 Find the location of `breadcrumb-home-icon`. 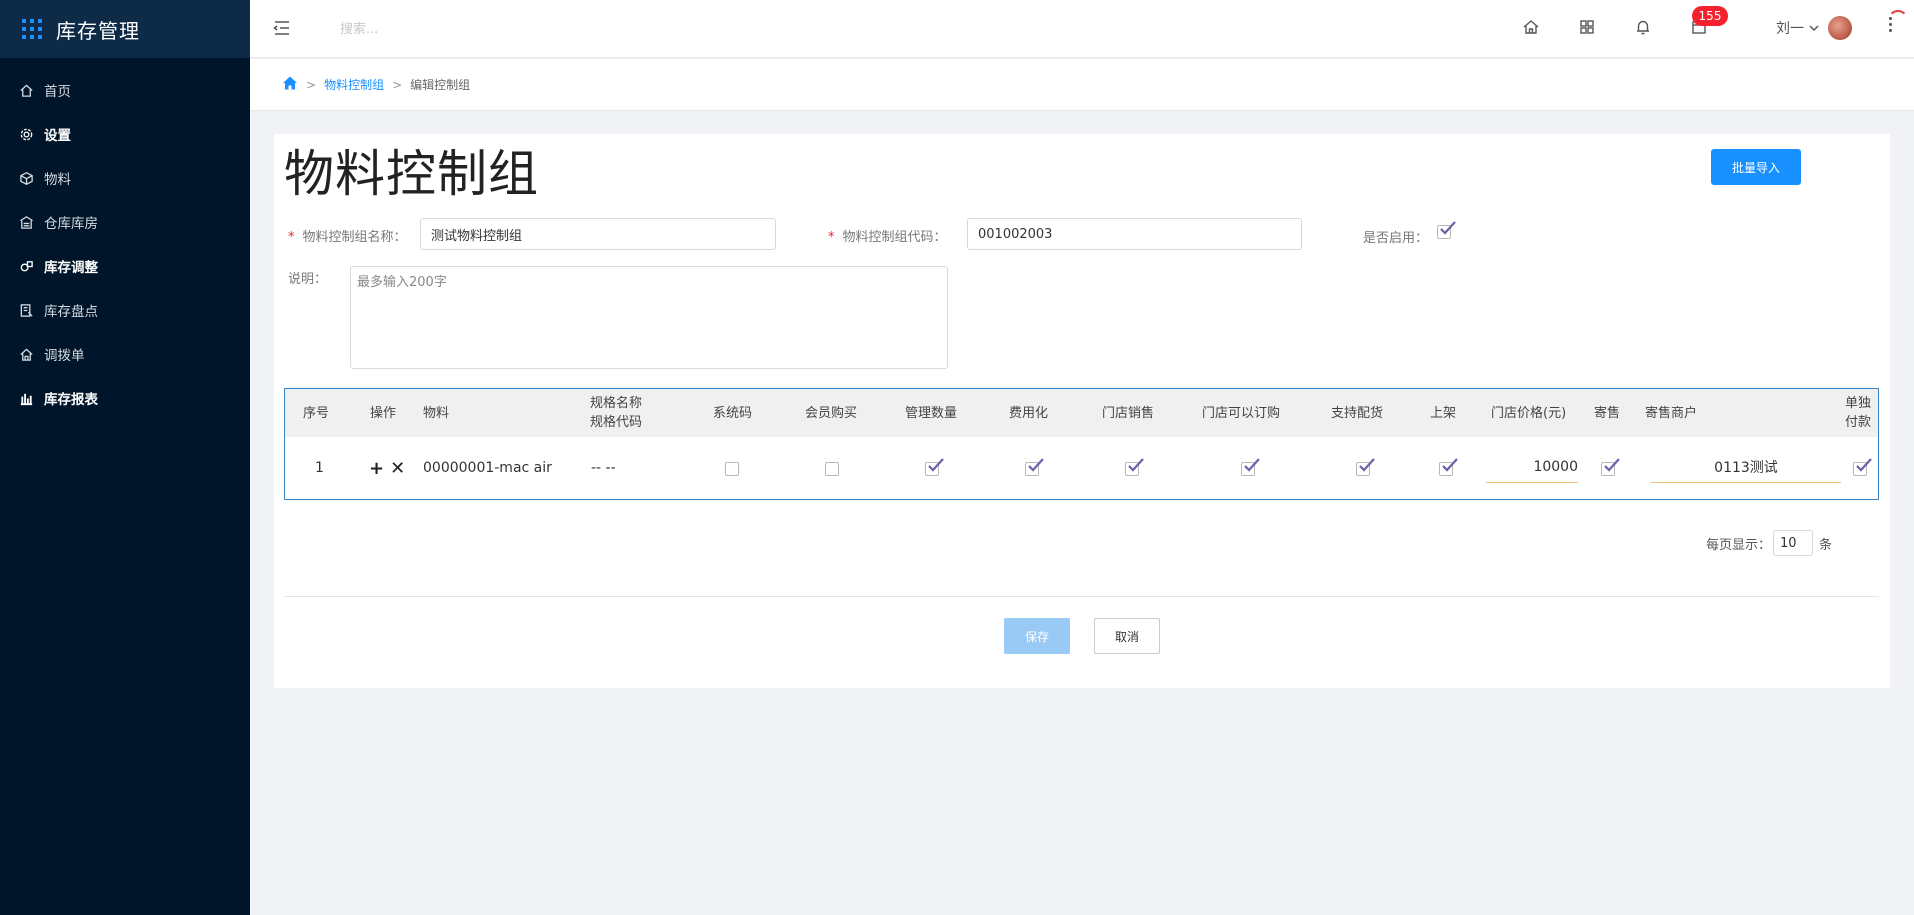

breadcrumb-home-icon is located at coordinates (290, 84).